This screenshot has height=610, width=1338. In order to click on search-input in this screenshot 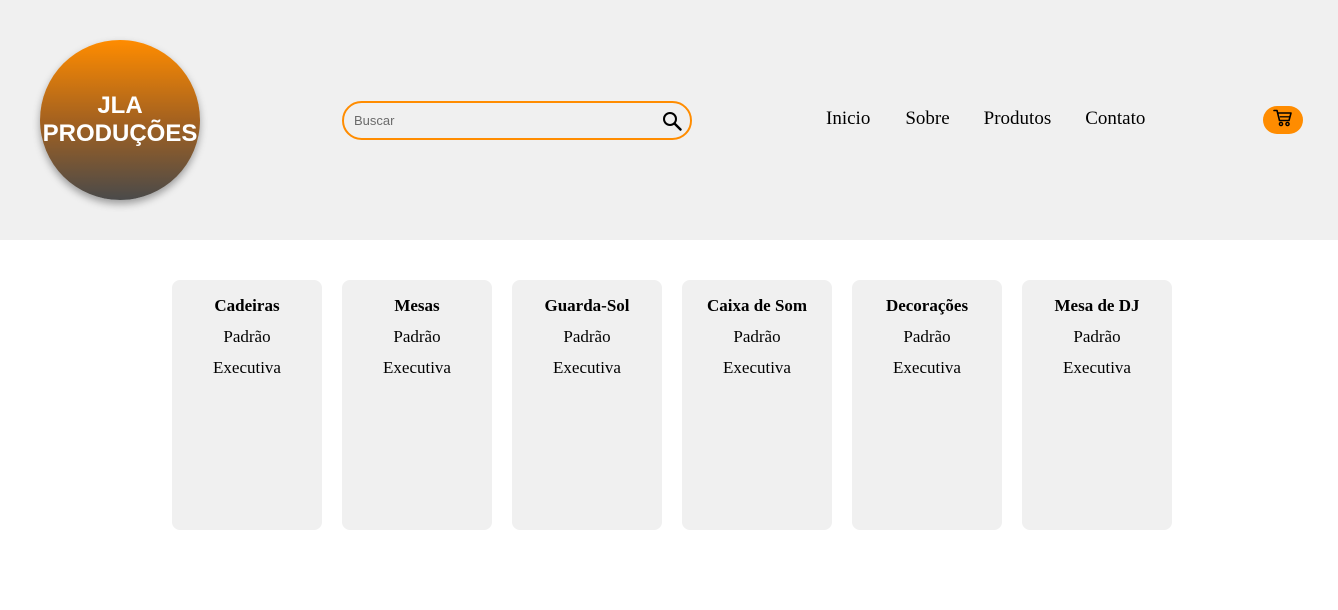, I will do `click(504, 120)`.